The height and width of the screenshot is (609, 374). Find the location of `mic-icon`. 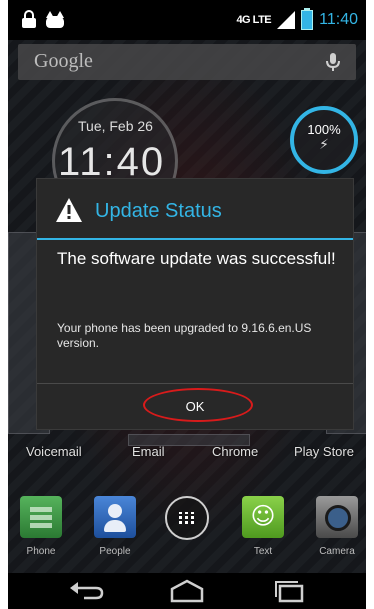

mic-icon is located at coordinates (333, 62).